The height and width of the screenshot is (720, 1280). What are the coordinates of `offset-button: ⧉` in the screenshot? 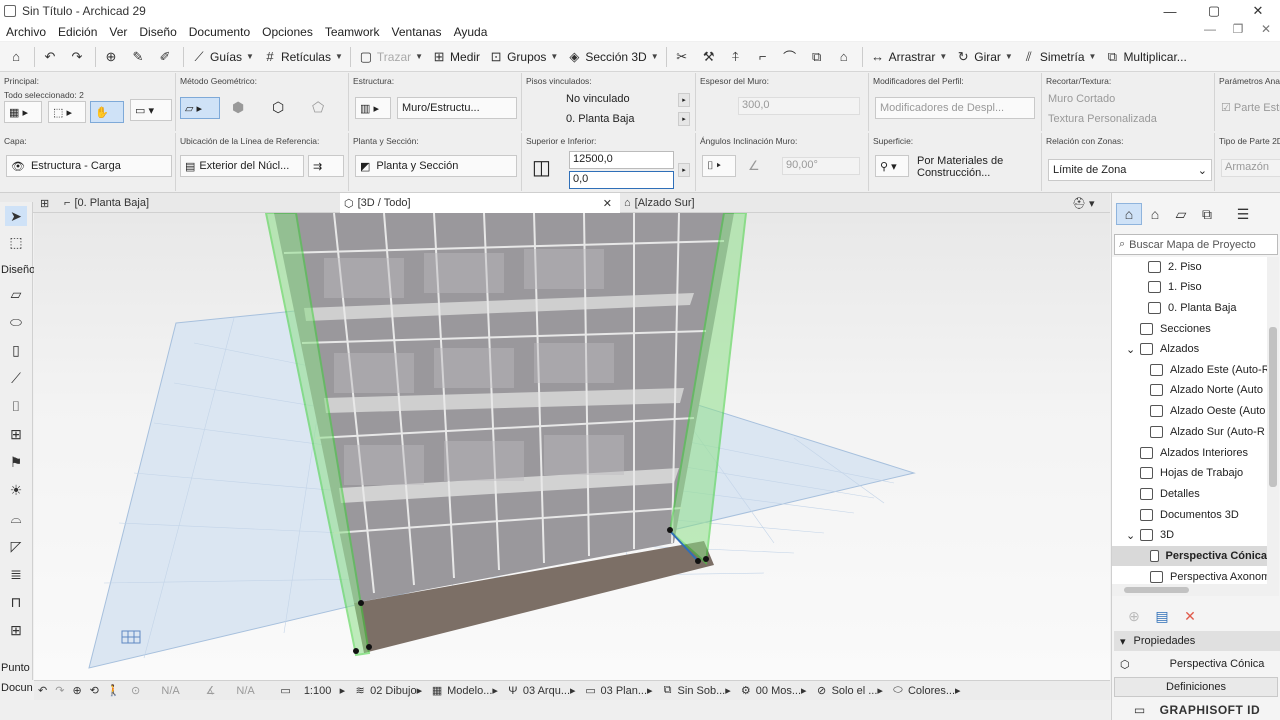 It's located at (818, 57).